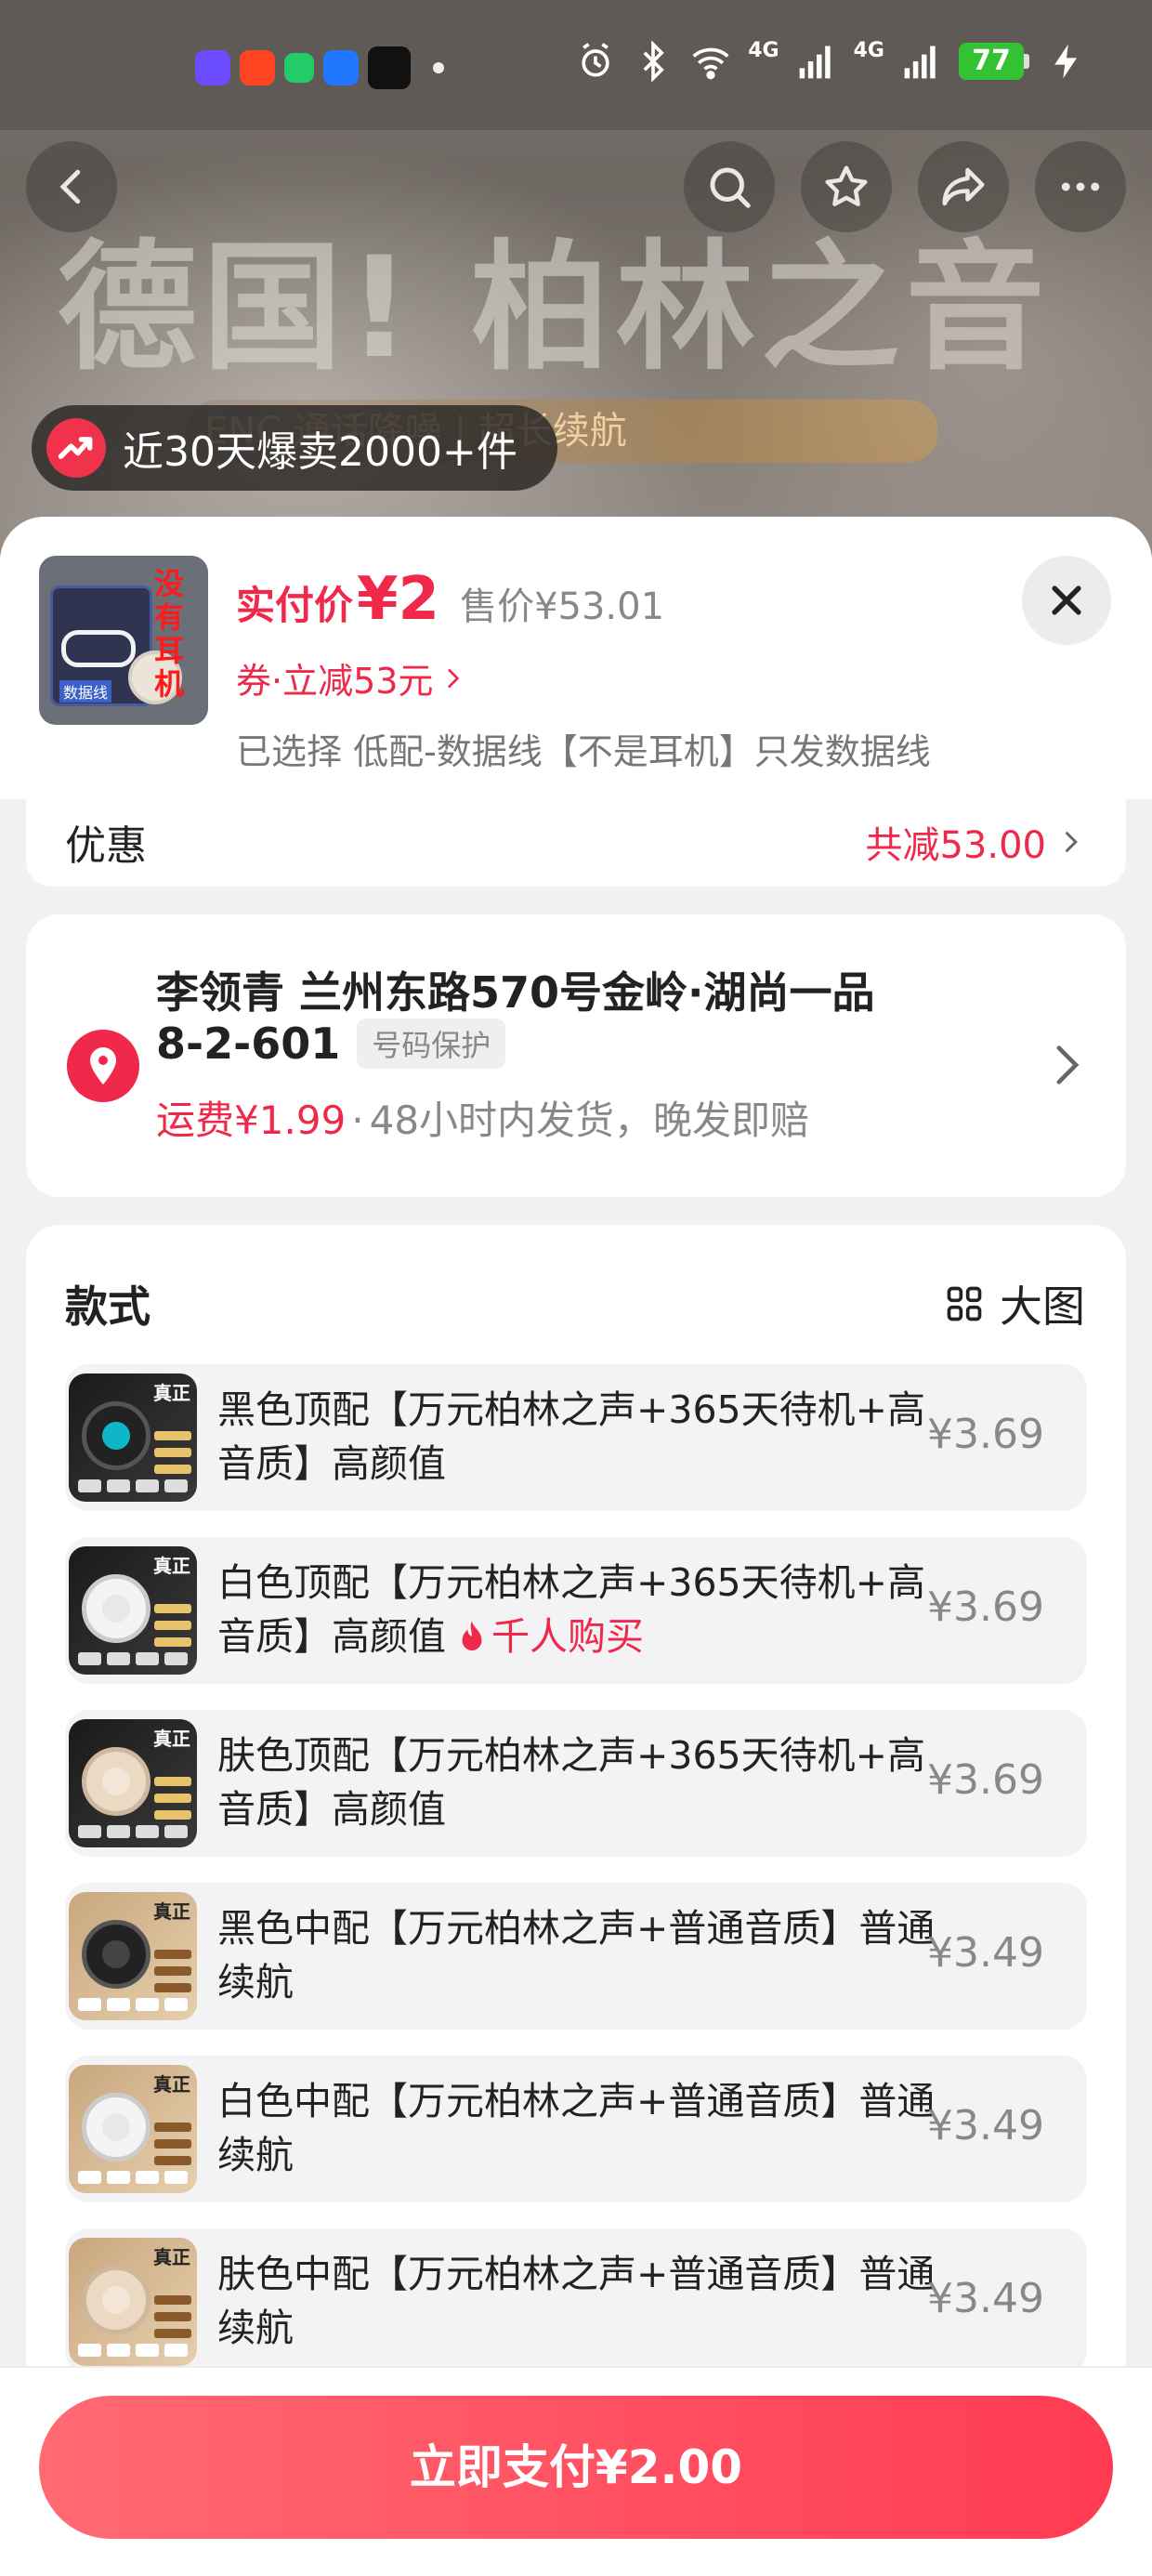 Image resolution: width=1152 pixels, height=2576 pixels. Describe the element at coordinates (341, 67) in the screenshot. I see `app-icon` at that location.